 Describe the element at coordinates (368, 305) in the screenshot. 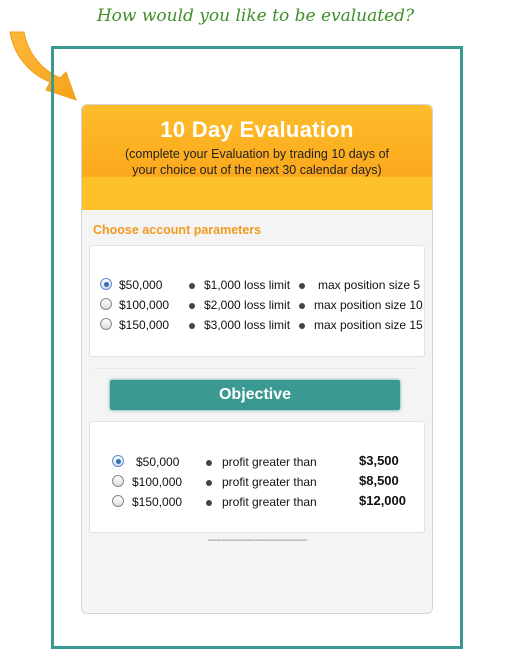

I see `account-position-size: max position size 10` at that location.